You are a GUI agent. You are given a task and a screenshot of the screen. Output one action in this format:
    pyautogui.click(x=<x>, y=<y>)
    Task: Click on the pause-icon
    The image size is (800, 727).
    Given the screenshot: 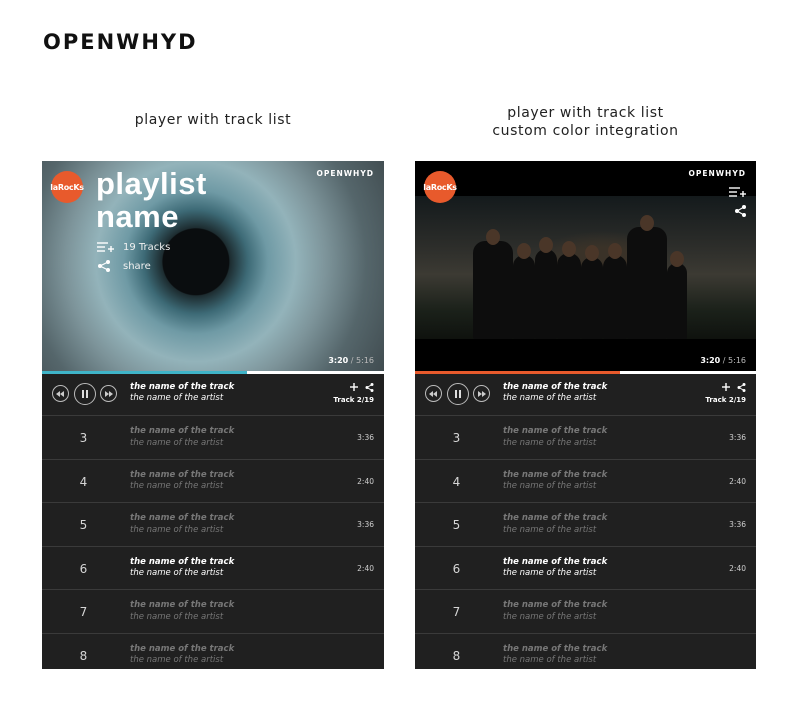 What is the action you would take?
    pyautogui.click(x=85, y=394)
    